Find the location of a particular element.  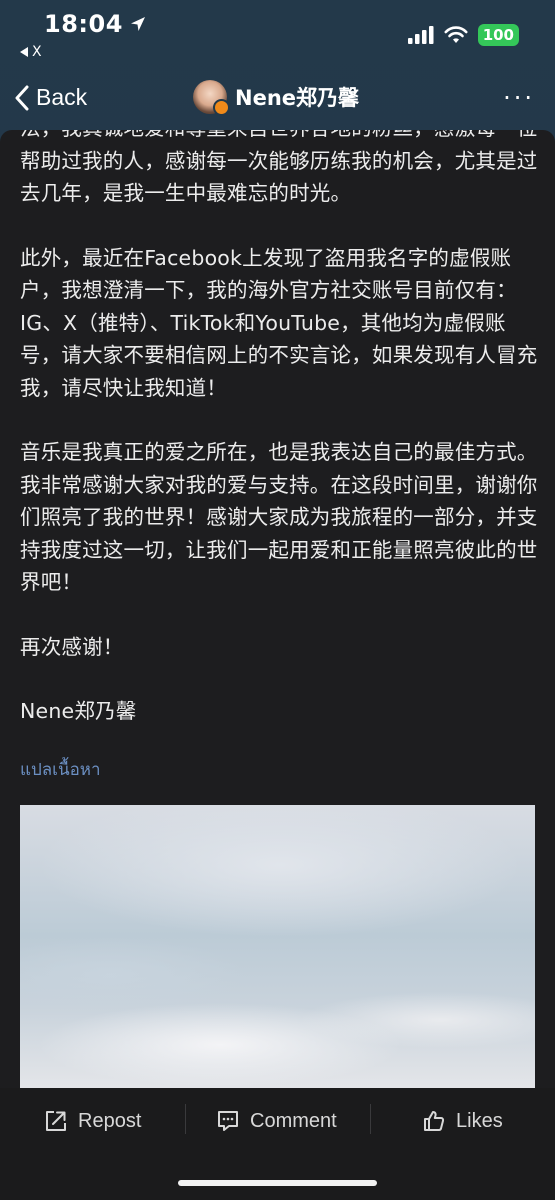

repost-button: Repost is located at coordinates (92, 1121).